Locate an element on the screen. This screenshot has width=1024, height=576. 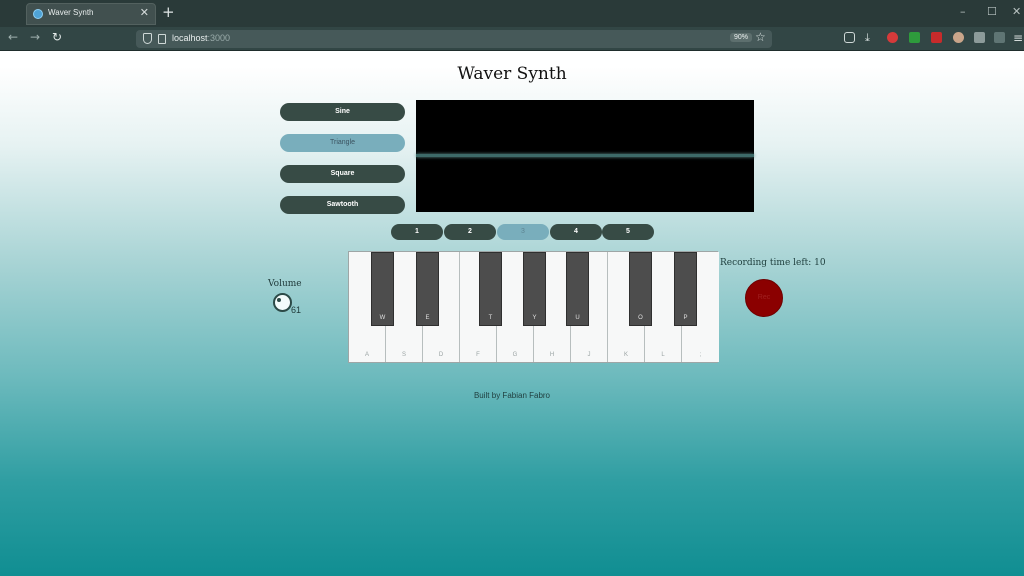
key-label: A is located at coordinates (366, 355).